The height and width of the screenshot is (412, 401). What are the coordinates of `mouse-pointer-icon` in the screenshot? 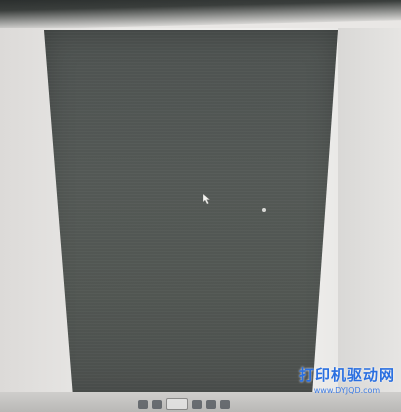 It's located at (207, 199).